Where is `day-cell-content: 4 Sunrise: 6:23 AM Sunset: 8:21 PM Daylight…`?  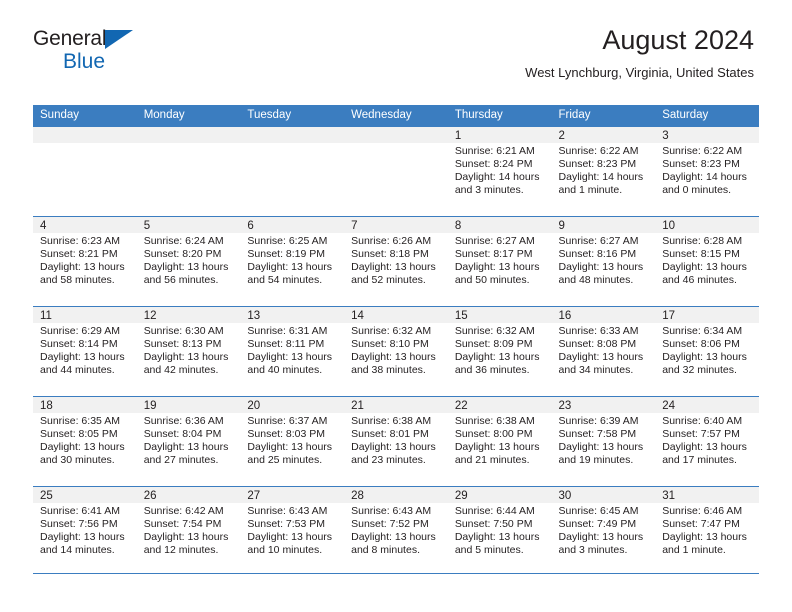 day-cell-content: 4 Sunrise: 6:23 AM Sunset: 8:21 PM Daylight… is located at coordinates (85, 261).